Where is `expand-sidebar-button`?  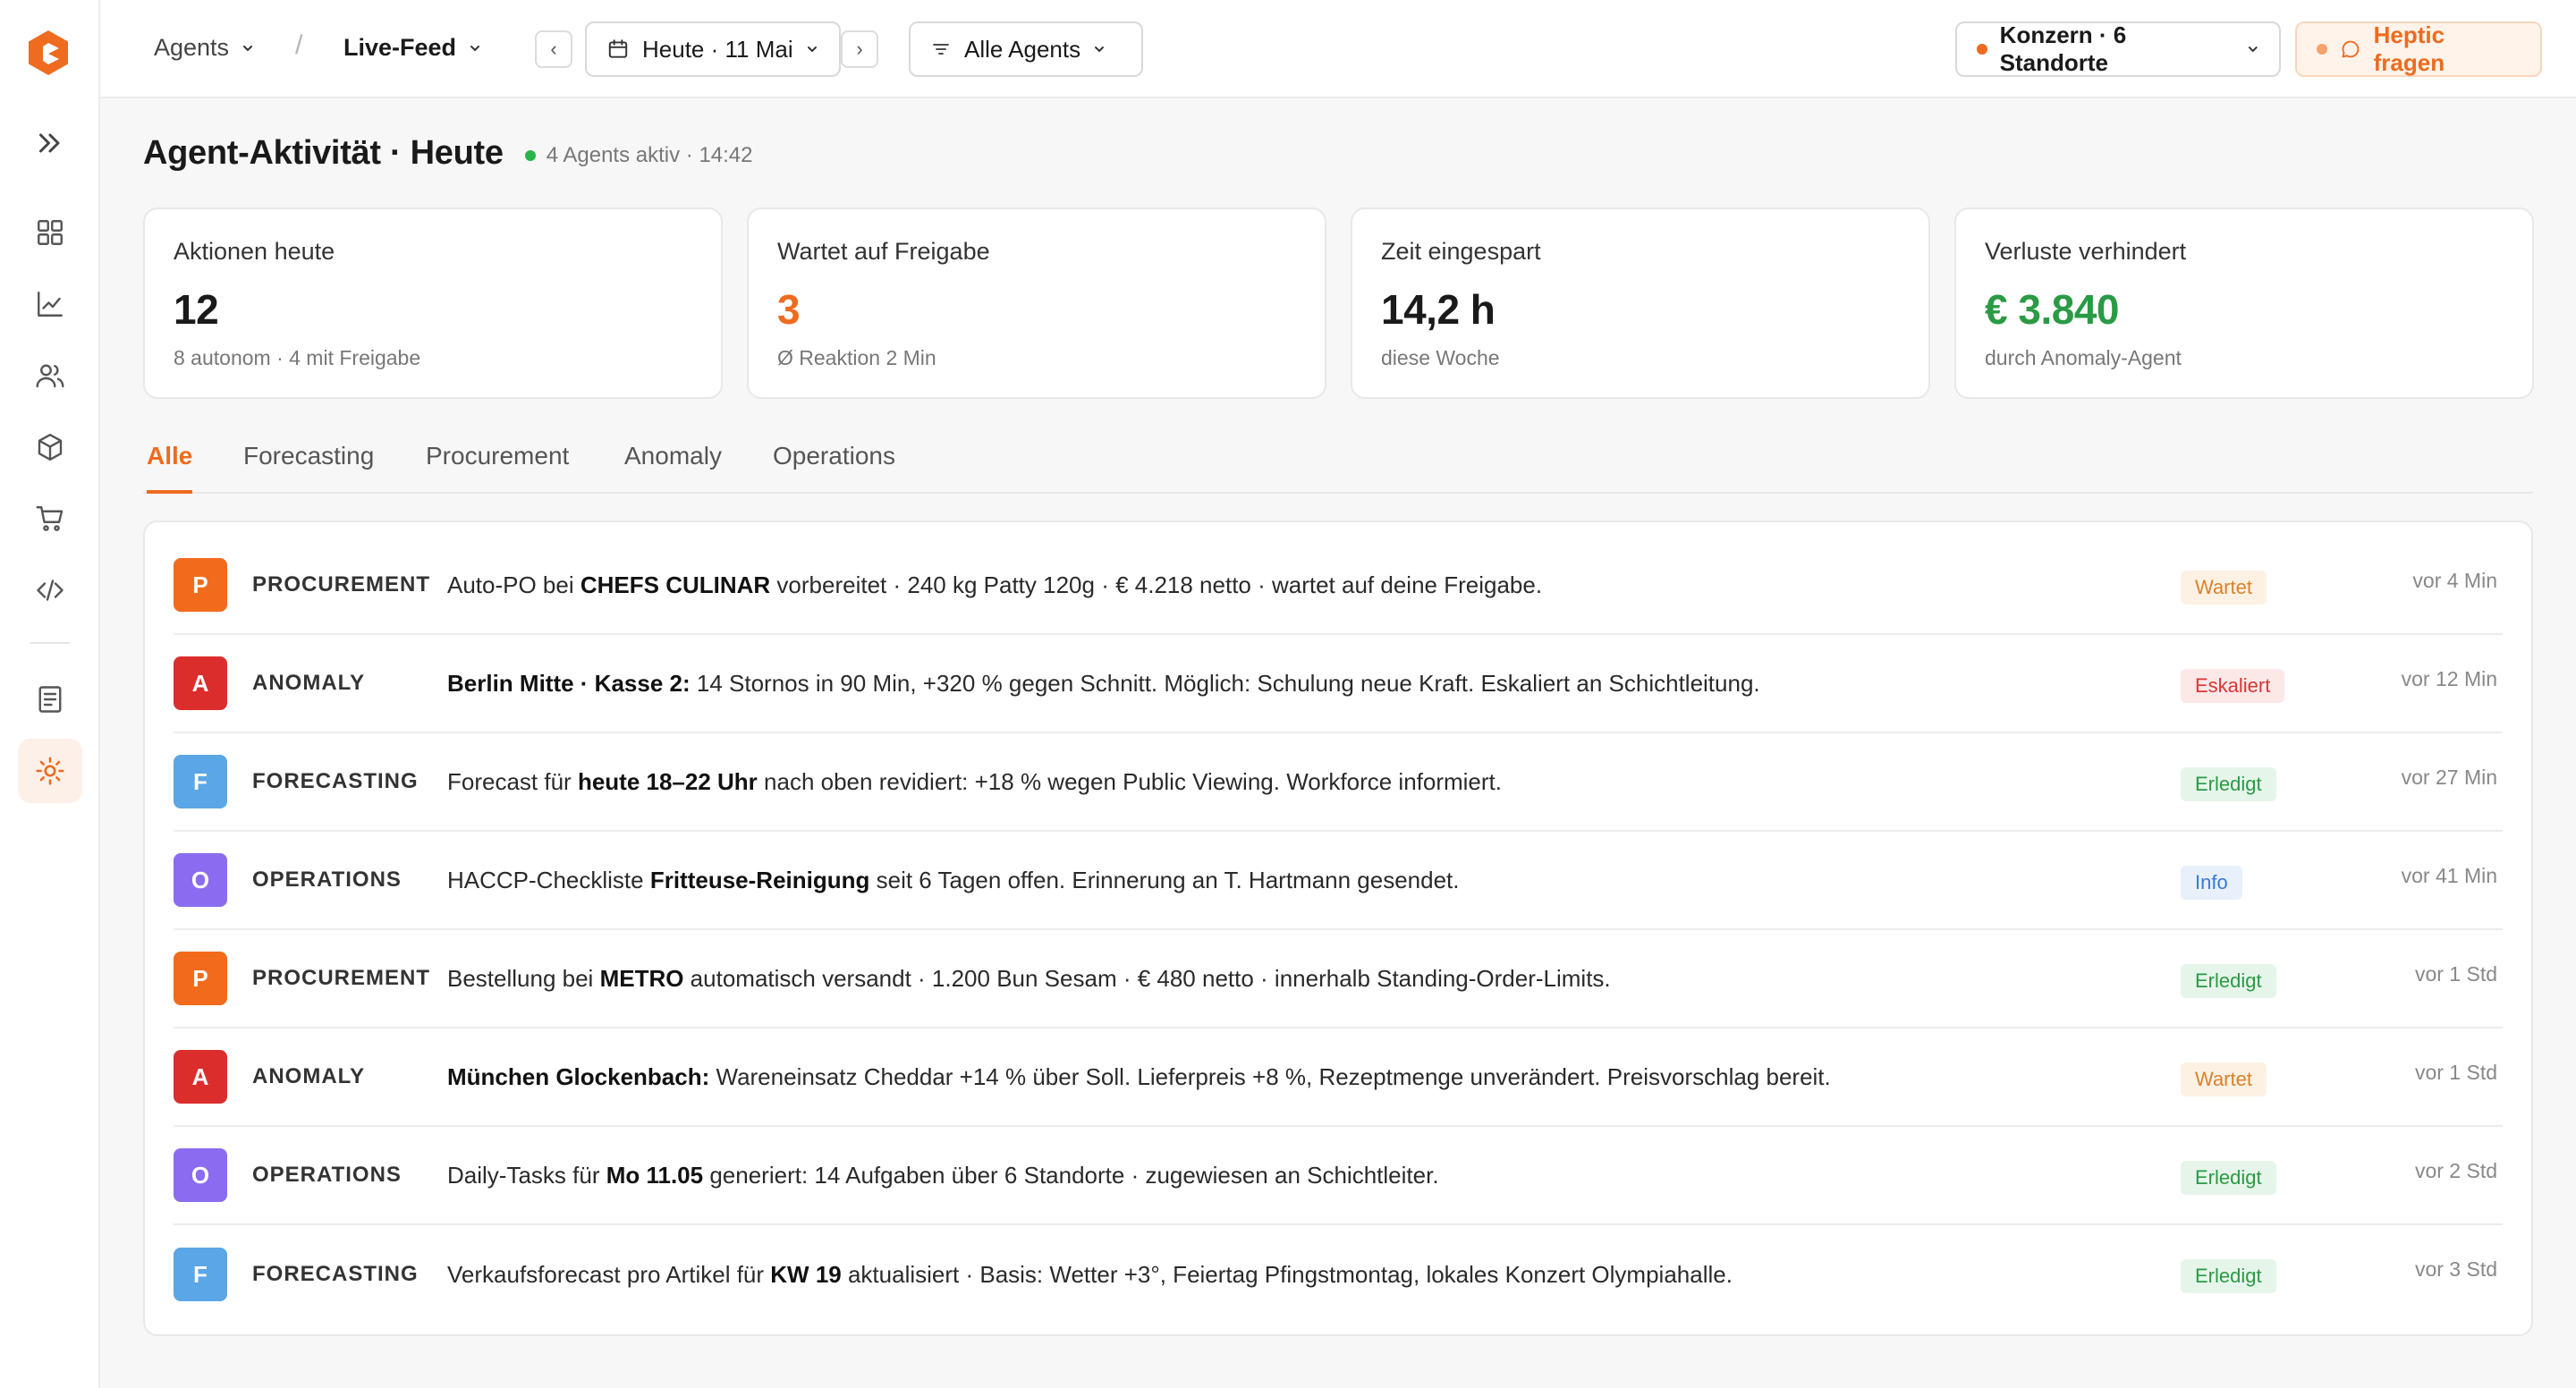 expand-sidebar-button is located at coordinates (50, 143).